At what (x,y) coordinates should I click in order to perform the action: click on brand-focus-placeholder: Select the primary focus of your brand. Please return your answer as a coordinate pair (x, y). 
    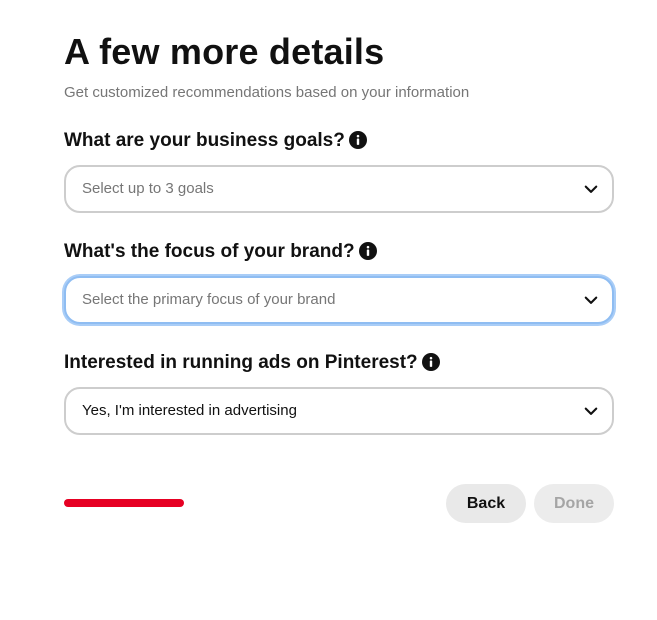
    Looking at the image, I should click on (209, 299).